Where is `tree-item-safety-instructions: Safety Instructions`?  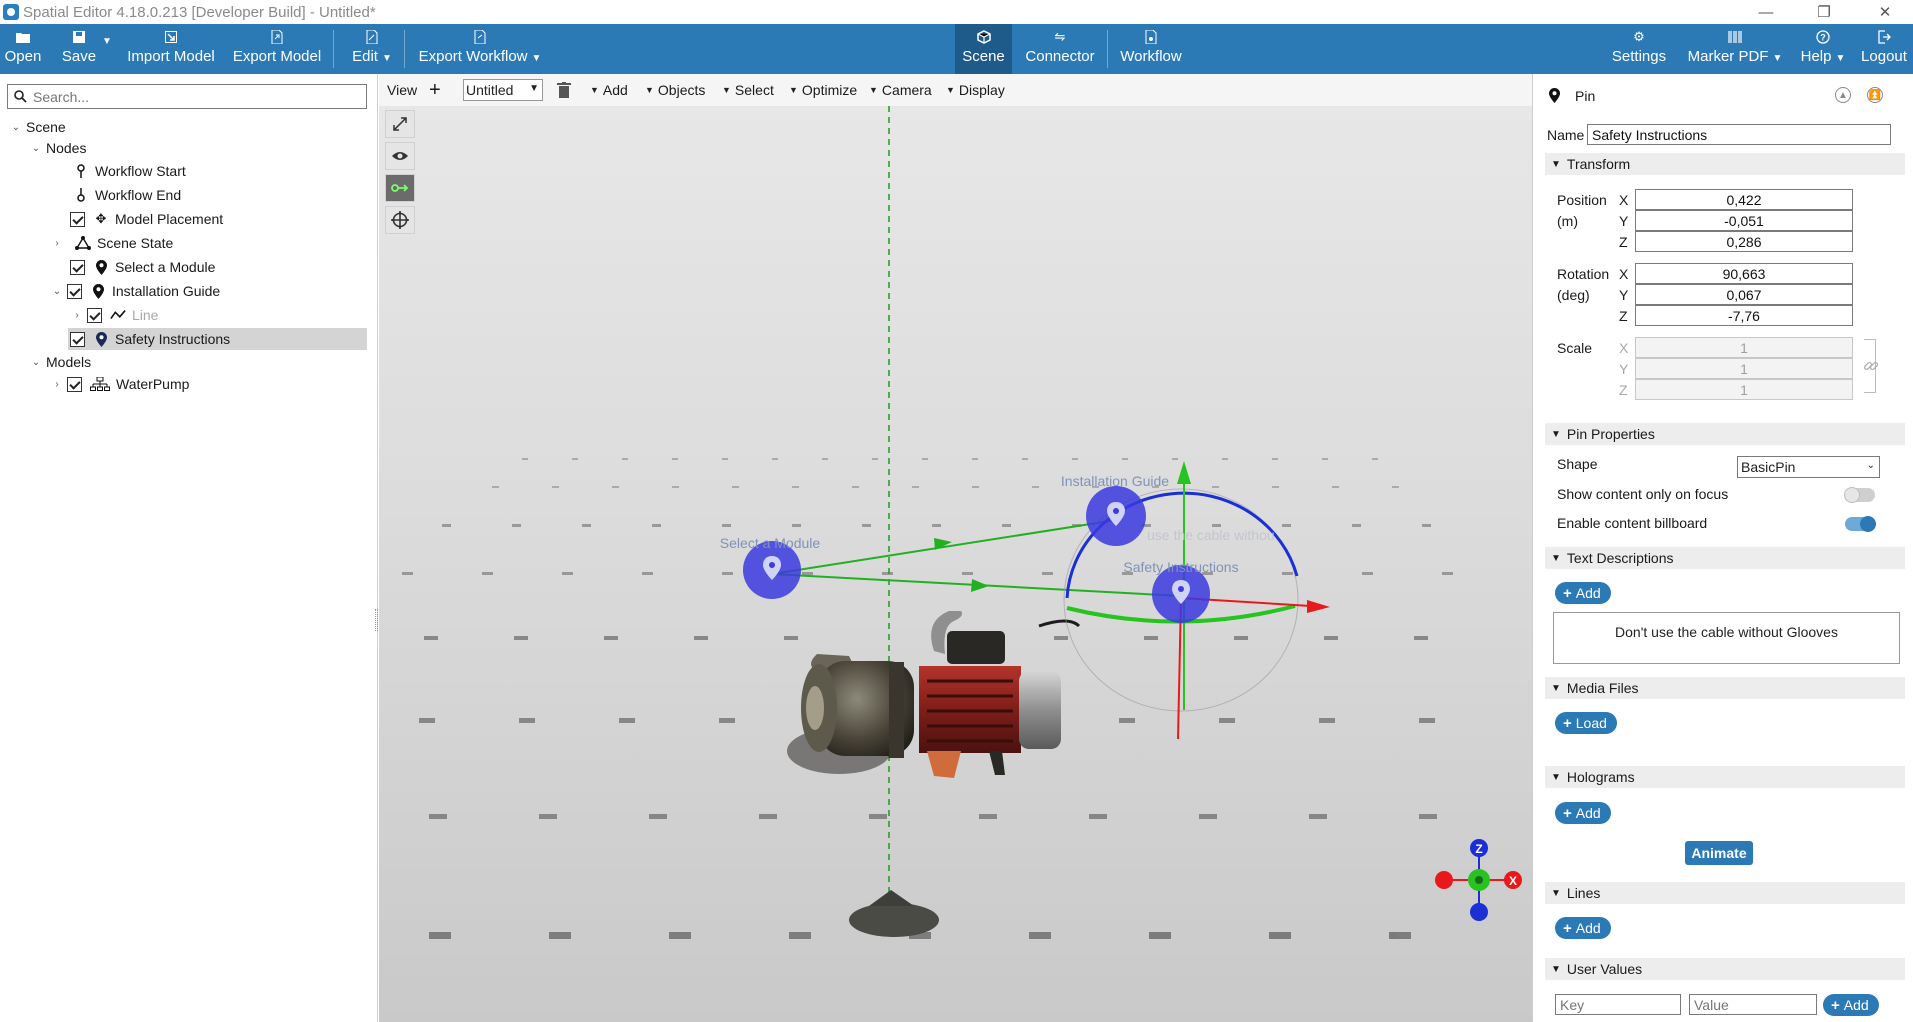 tree-item-safety-instructions: Safety Instructions is located at coordinates (217, 339).